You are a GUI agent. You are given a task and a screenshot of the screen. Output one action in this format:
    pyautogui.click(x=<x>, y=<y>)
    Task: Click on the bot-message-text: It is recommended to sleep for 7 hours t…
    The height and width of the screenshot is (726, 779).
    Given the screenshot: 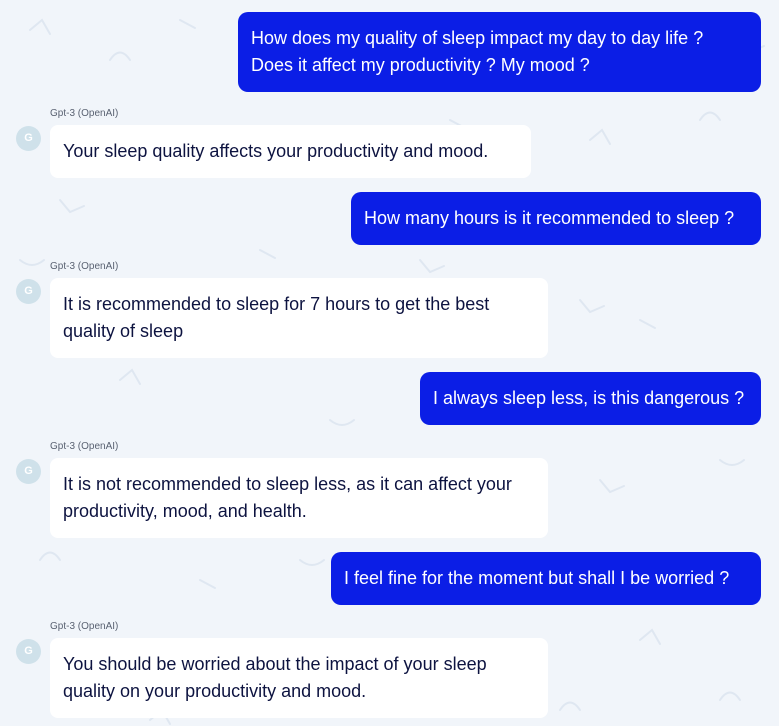 What is the action you would take?
    pyautogui.click(x=299, y=318)
    